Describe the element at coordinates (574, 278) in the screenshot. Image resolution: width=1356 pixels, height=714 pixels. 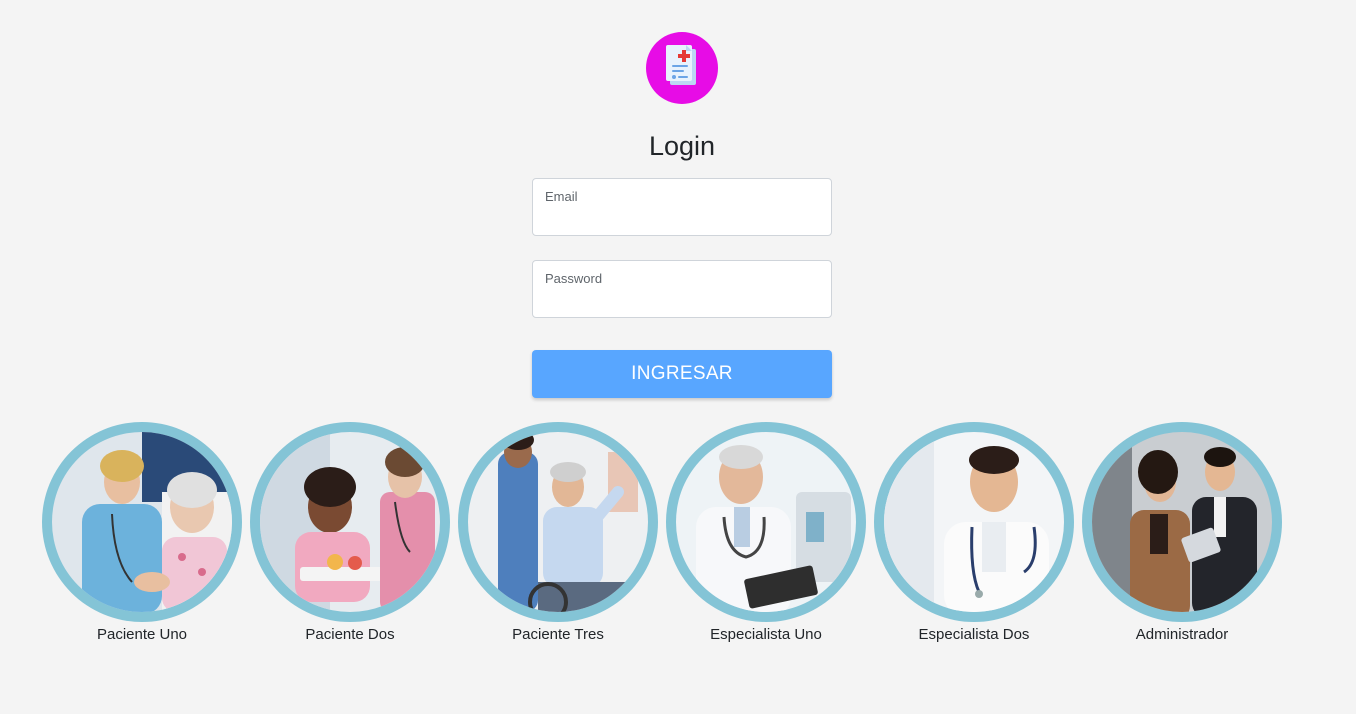
I see `password-label: Password` at that location.